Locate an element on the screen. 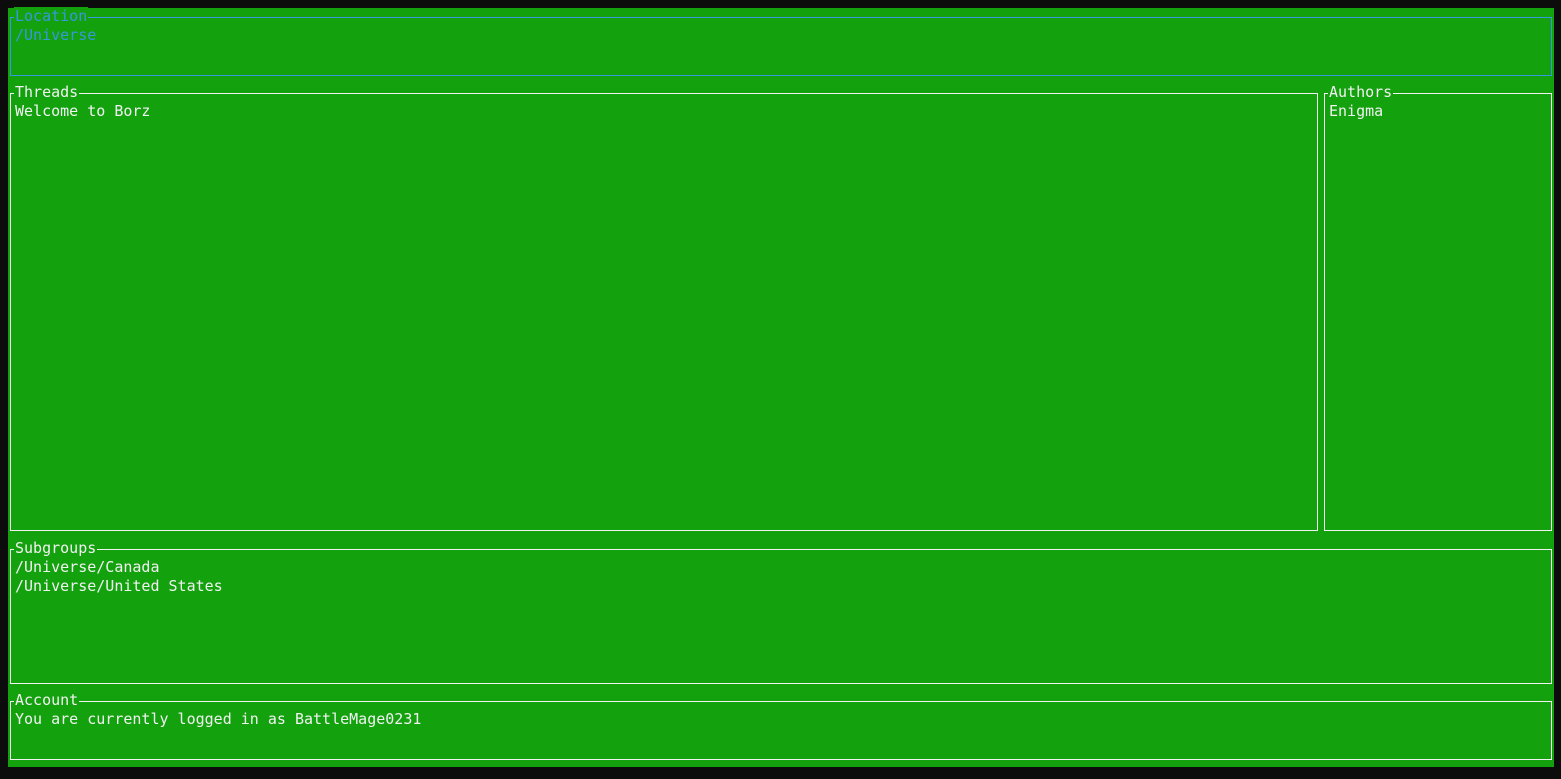 The image size is (1561, 779). author-item: Enigma is located at coordinates (1438, 111).